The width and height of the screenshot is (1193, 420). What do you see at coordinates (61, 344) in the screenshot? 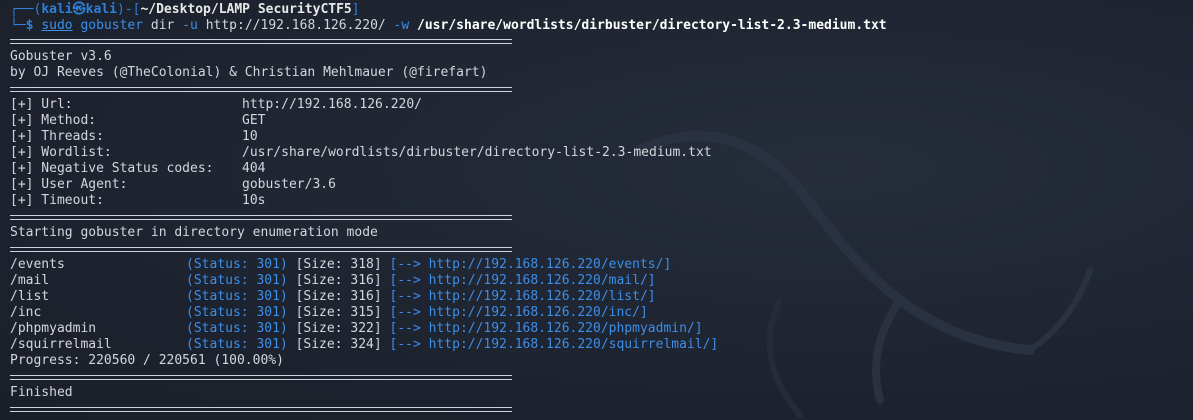
I see `result-path: /squirrelmail` at bounding box center [61, 344].